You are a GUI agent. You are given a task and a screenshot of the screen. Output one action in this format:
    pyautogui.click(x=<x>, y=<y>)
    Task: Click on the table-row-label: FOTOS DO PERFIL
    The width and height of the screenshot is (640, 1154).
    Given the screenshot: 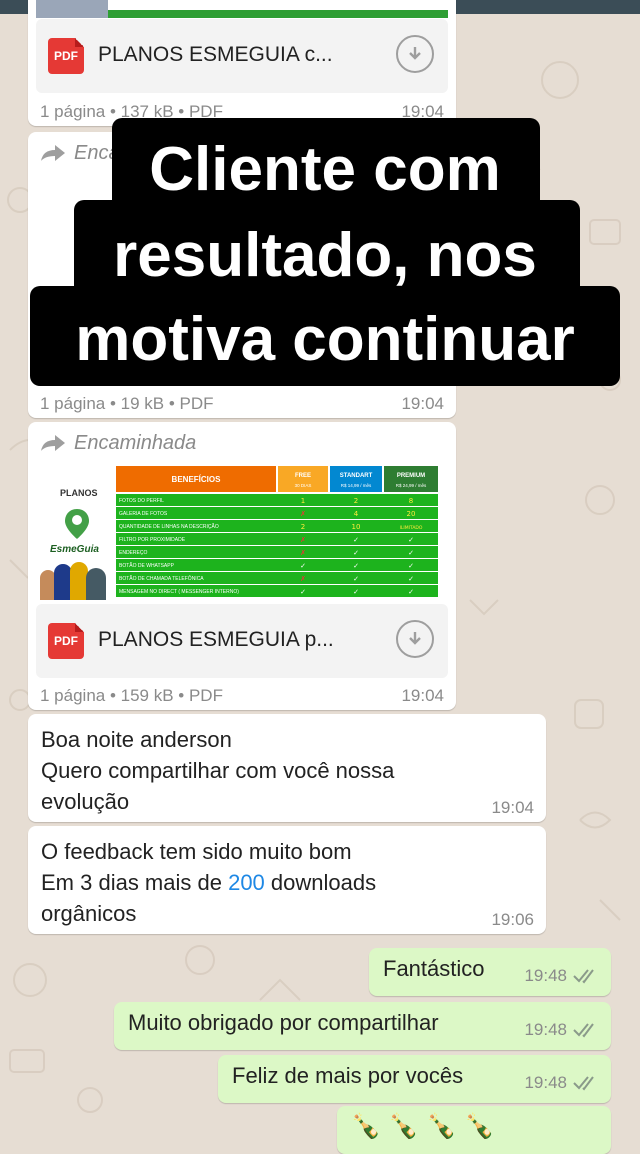 What is the action you would take?
    pyautogui.click(x=141, y=501)
    